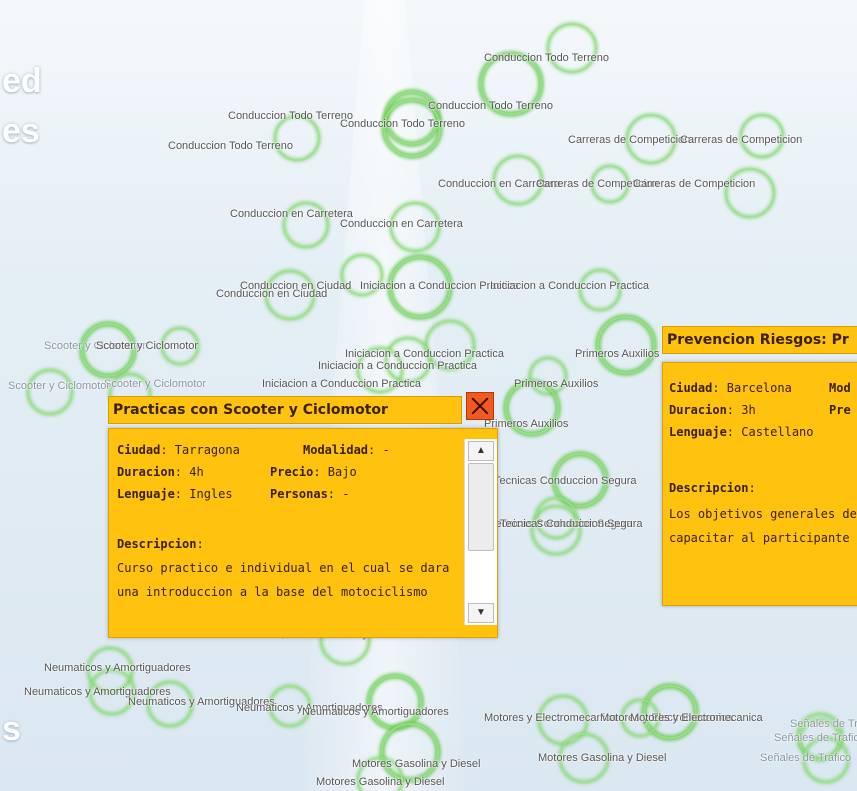 The width and height of the screenshot is (857, 791). Describe the element at coordinates (338, 494) in the screenshot. I see `value-personas: : -` at that location.